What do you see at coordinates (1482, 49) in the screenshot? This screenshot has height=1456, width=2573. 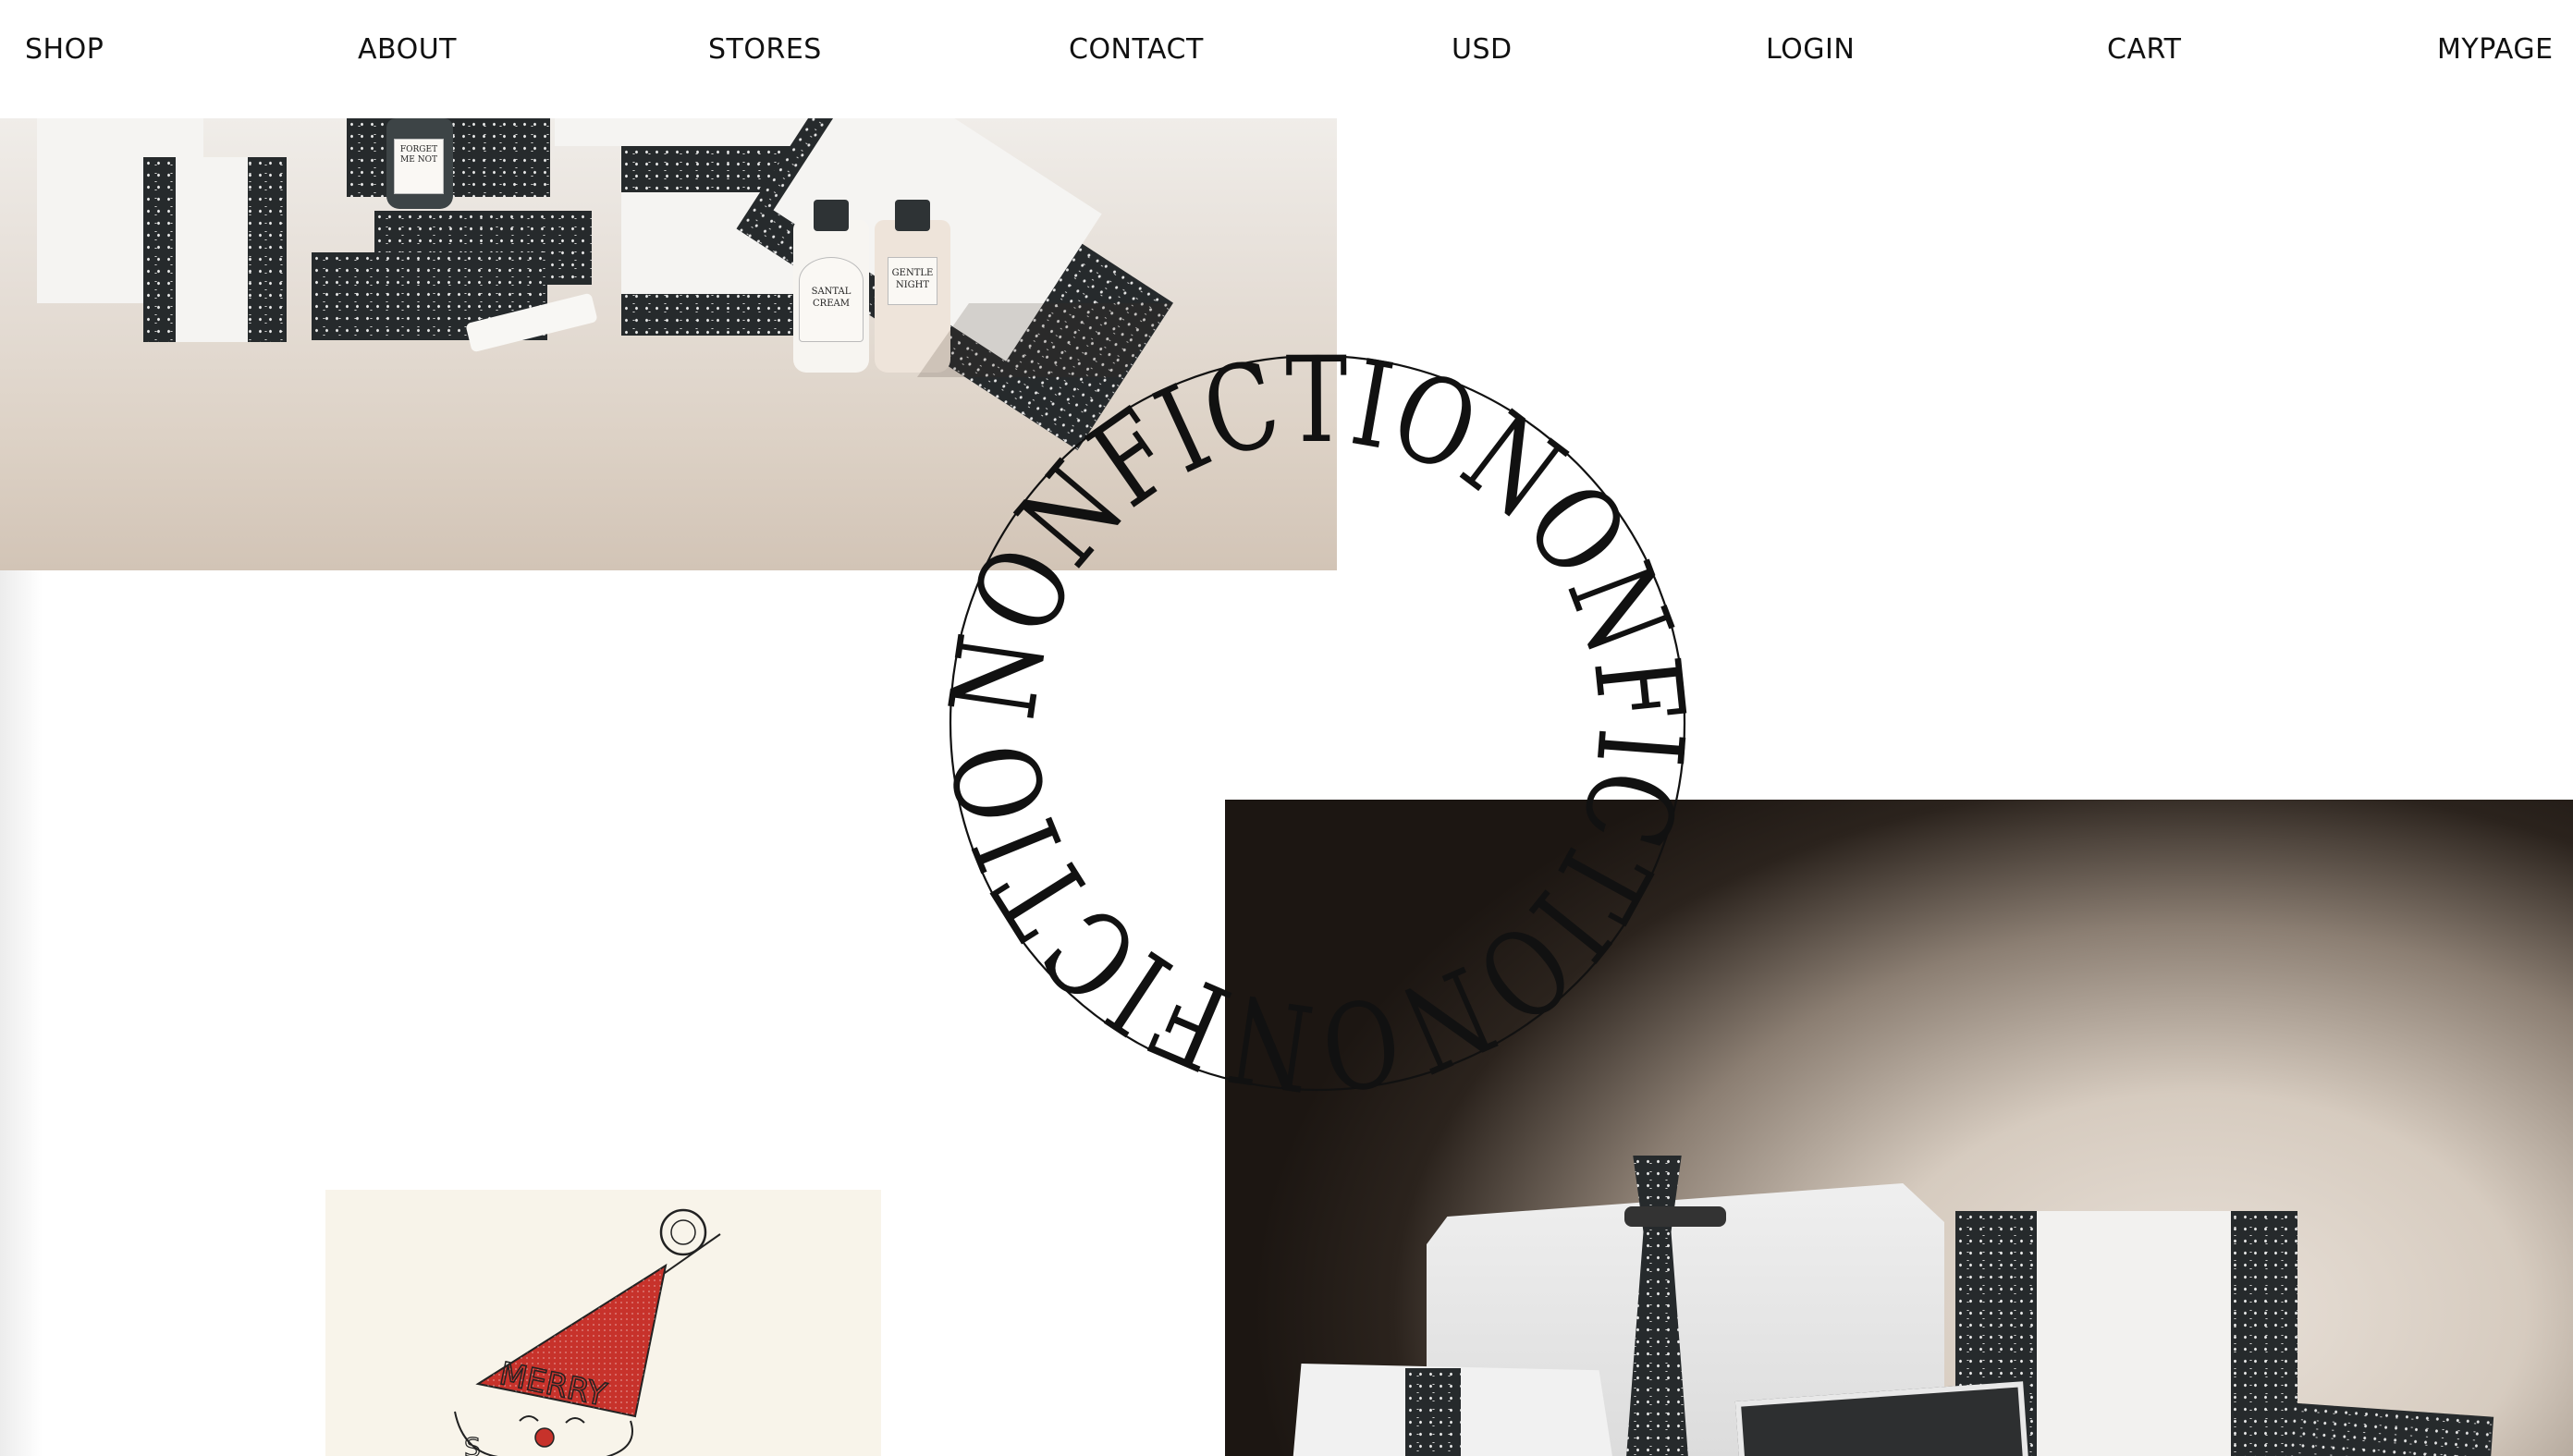 I see `currency-selector: USD` at bounding box center [1482, 49].